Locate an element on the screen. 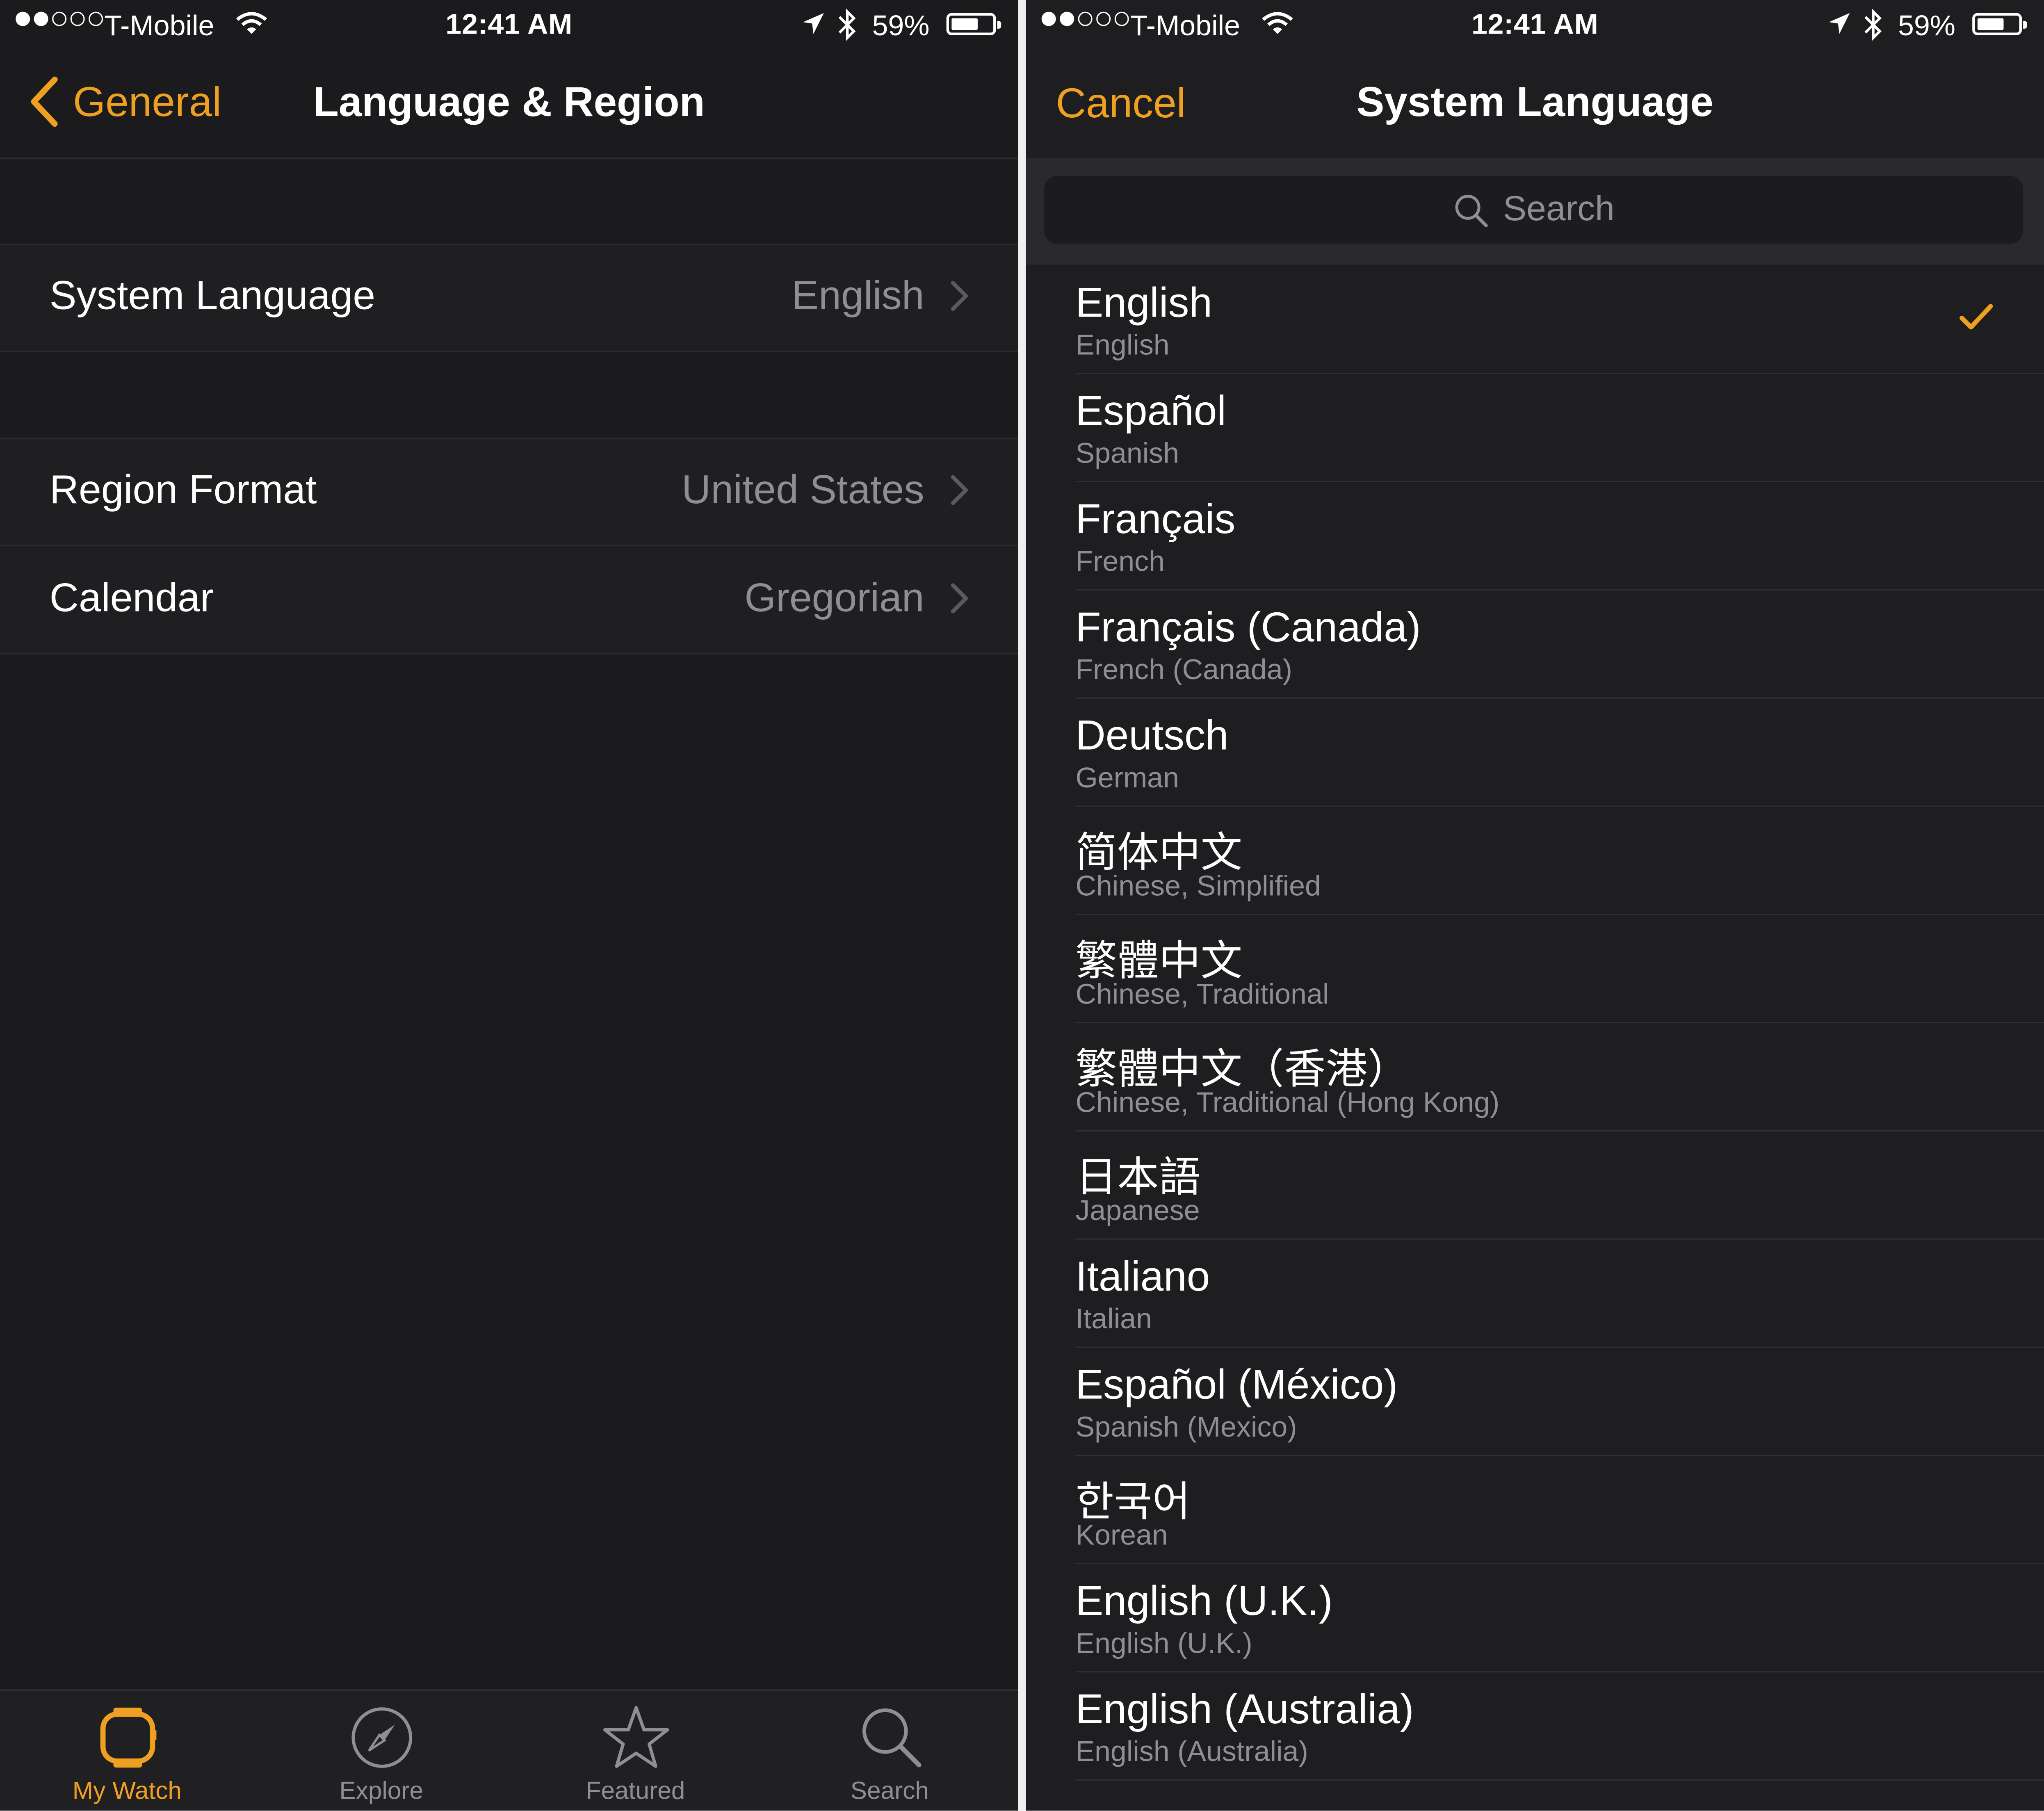  language-english-name: Japanese is located at coordinates (1137, 1210).